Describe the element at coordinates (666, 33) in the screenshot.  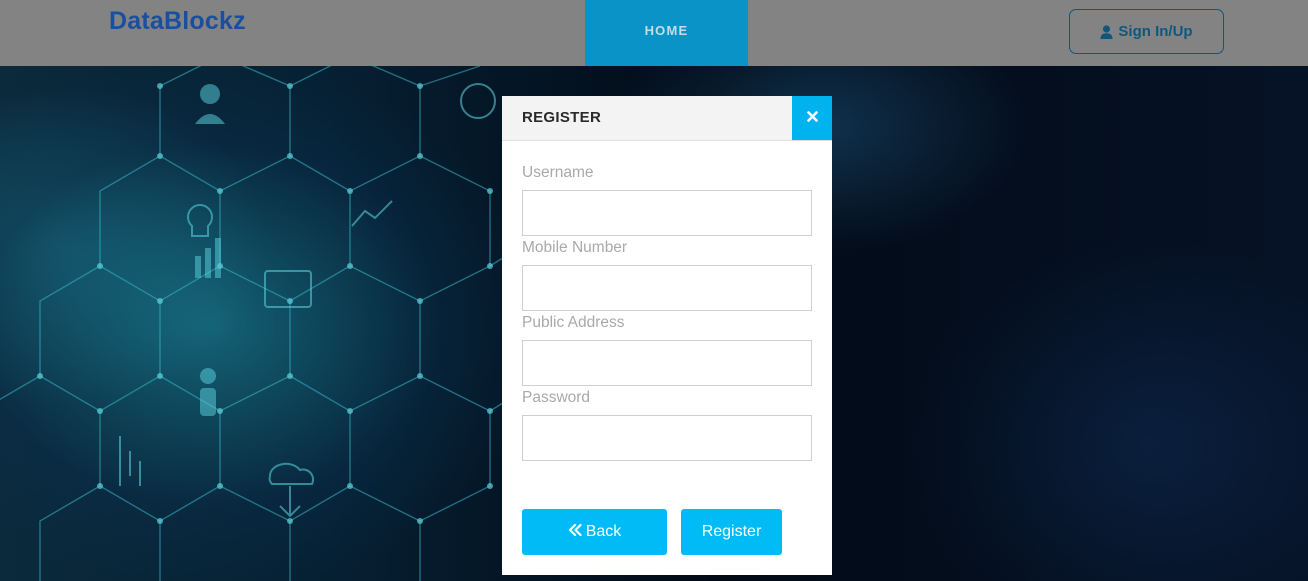
I see `nav-home-link: HOME` at that location.